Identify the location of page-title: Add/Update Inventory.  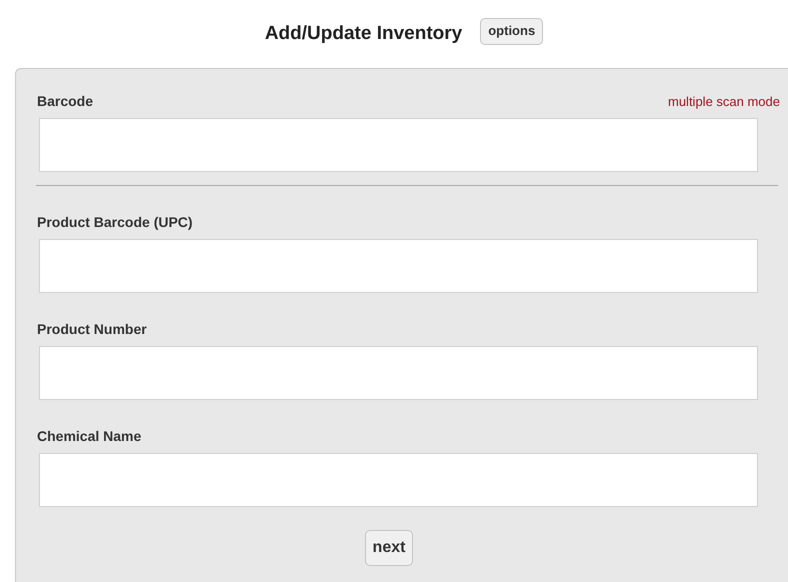
(363, 34).